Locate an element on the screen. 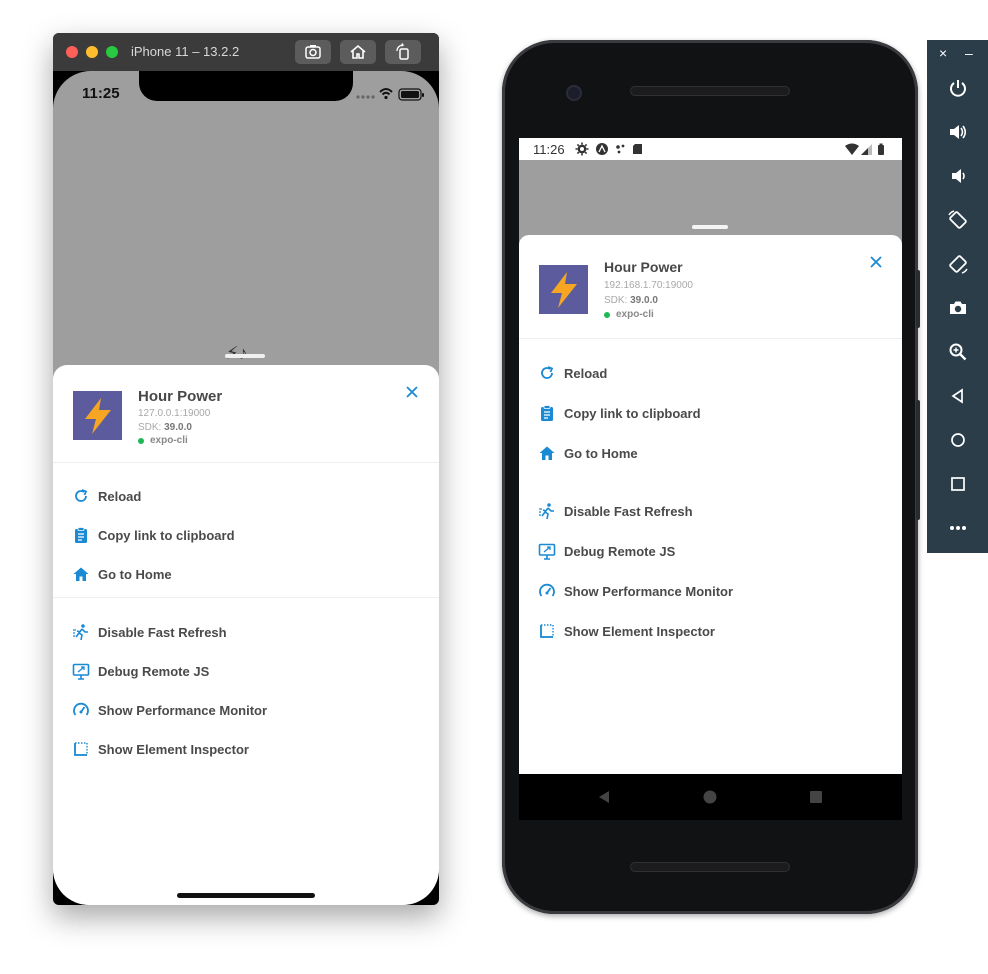 The image size is (988, 974). camera-icon is located at coordinates (957, 307).